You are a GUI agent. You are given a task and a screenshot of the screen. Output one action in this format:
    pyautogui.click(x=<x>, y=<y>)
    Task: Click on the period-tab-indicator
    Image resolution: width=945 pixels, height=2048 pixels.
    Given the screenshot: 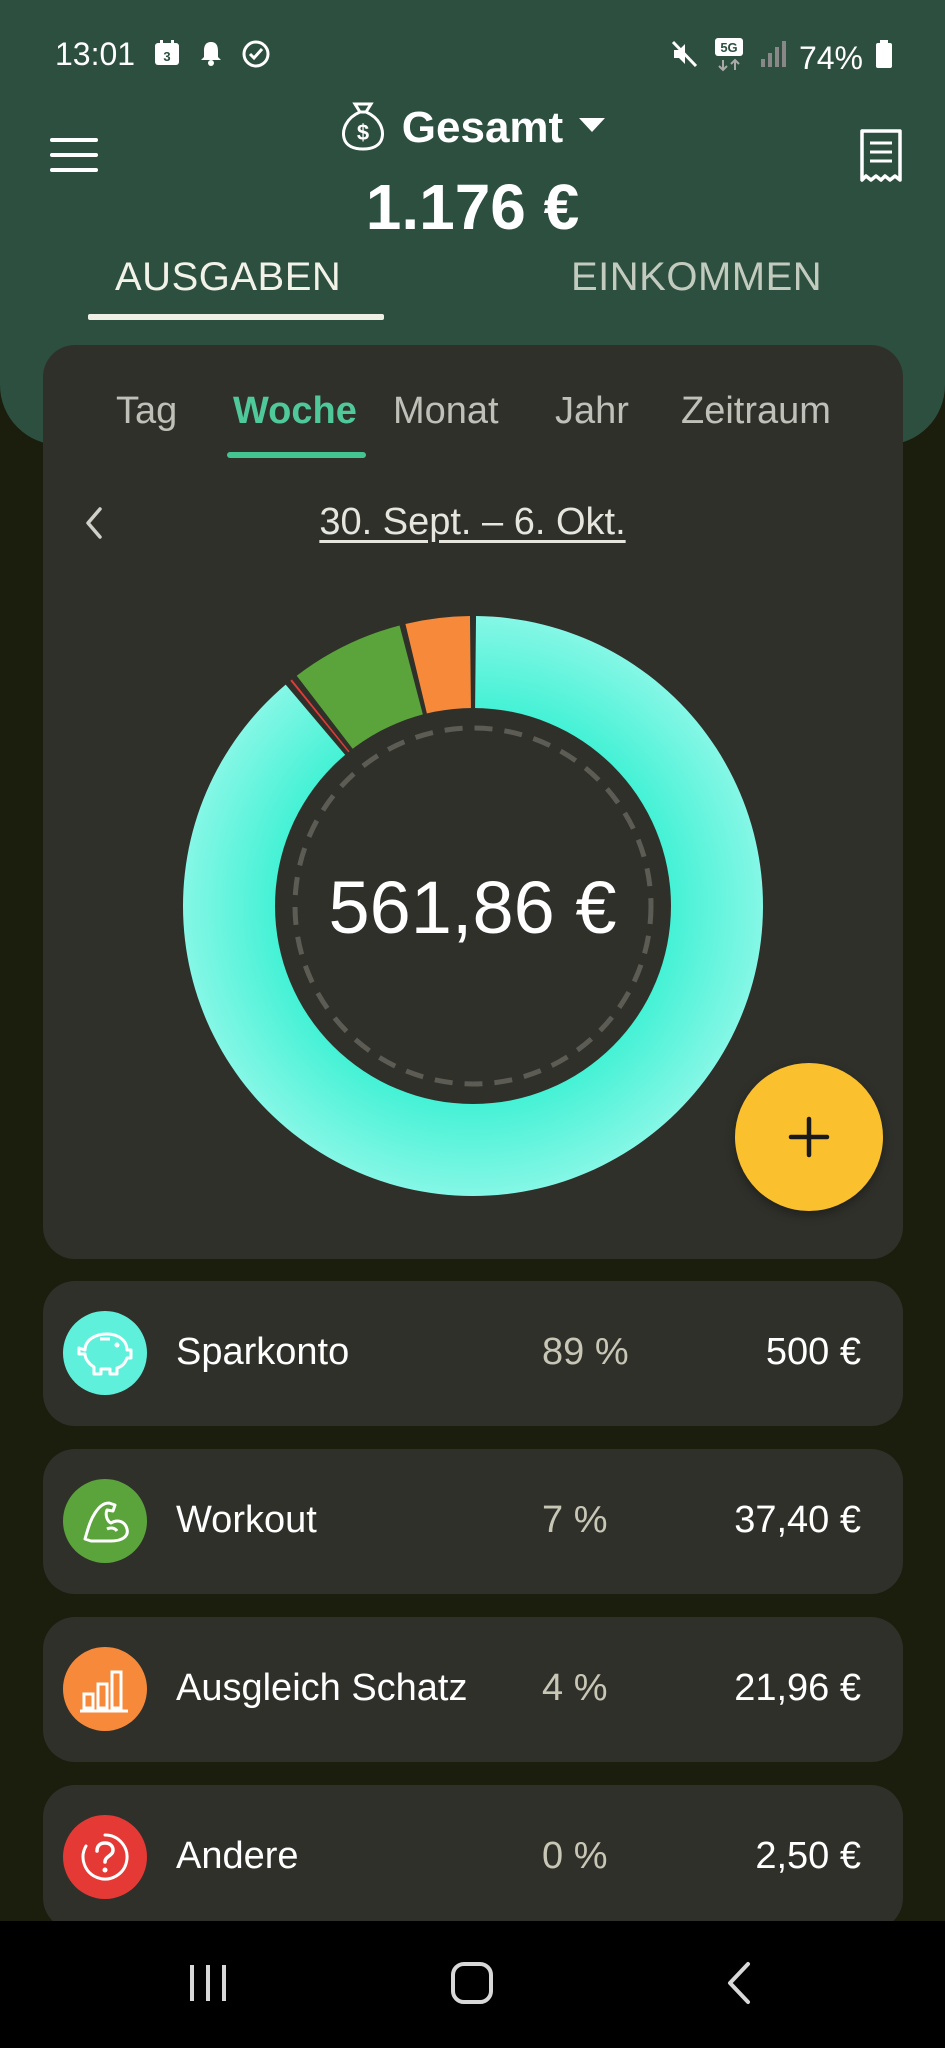 What is the action you would take?
    pyautogui.click(x=296, y=455)
    